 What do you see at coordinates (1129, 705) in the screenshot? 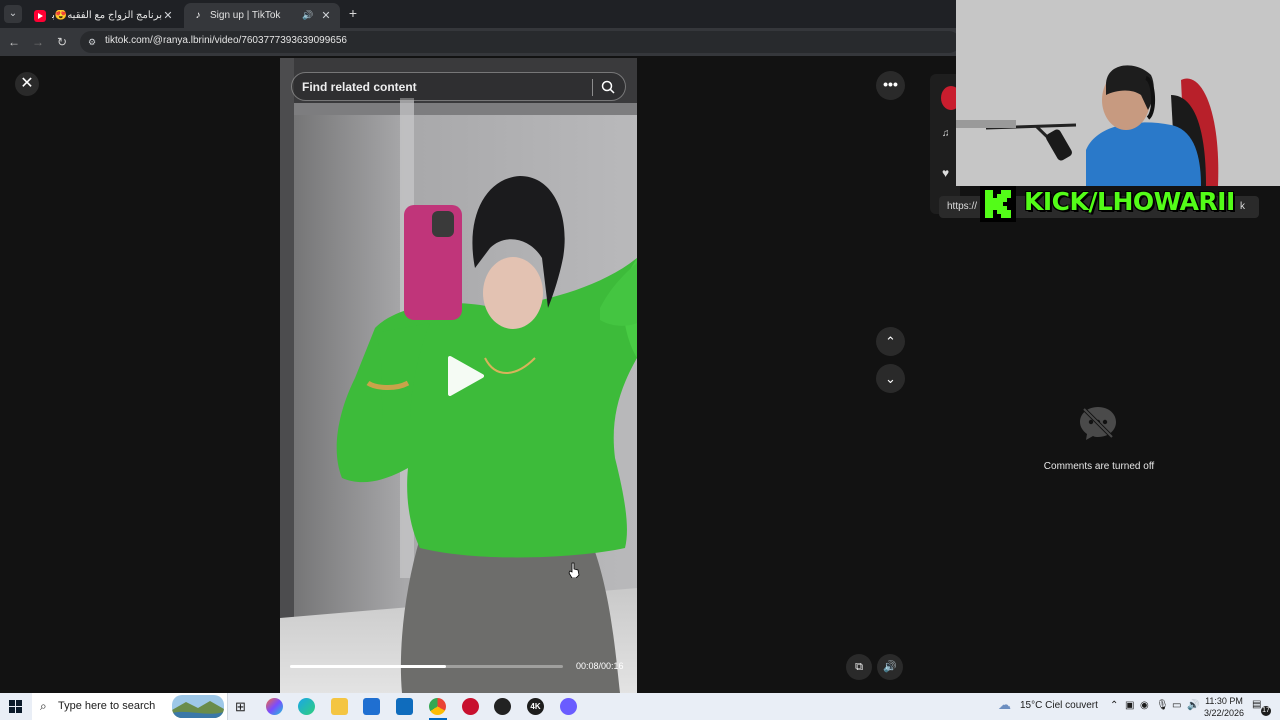
I see `tray-app-icon: ▣` at bounding box center [1129, 705].